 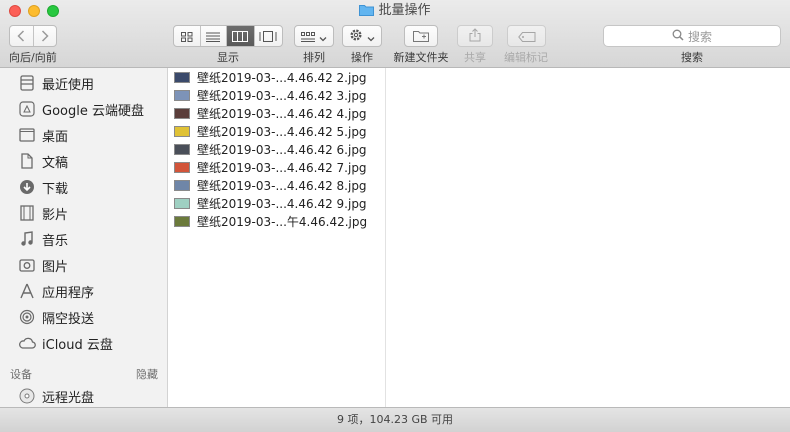 I want to click on back-forward-control, so click(x=33, y=36).